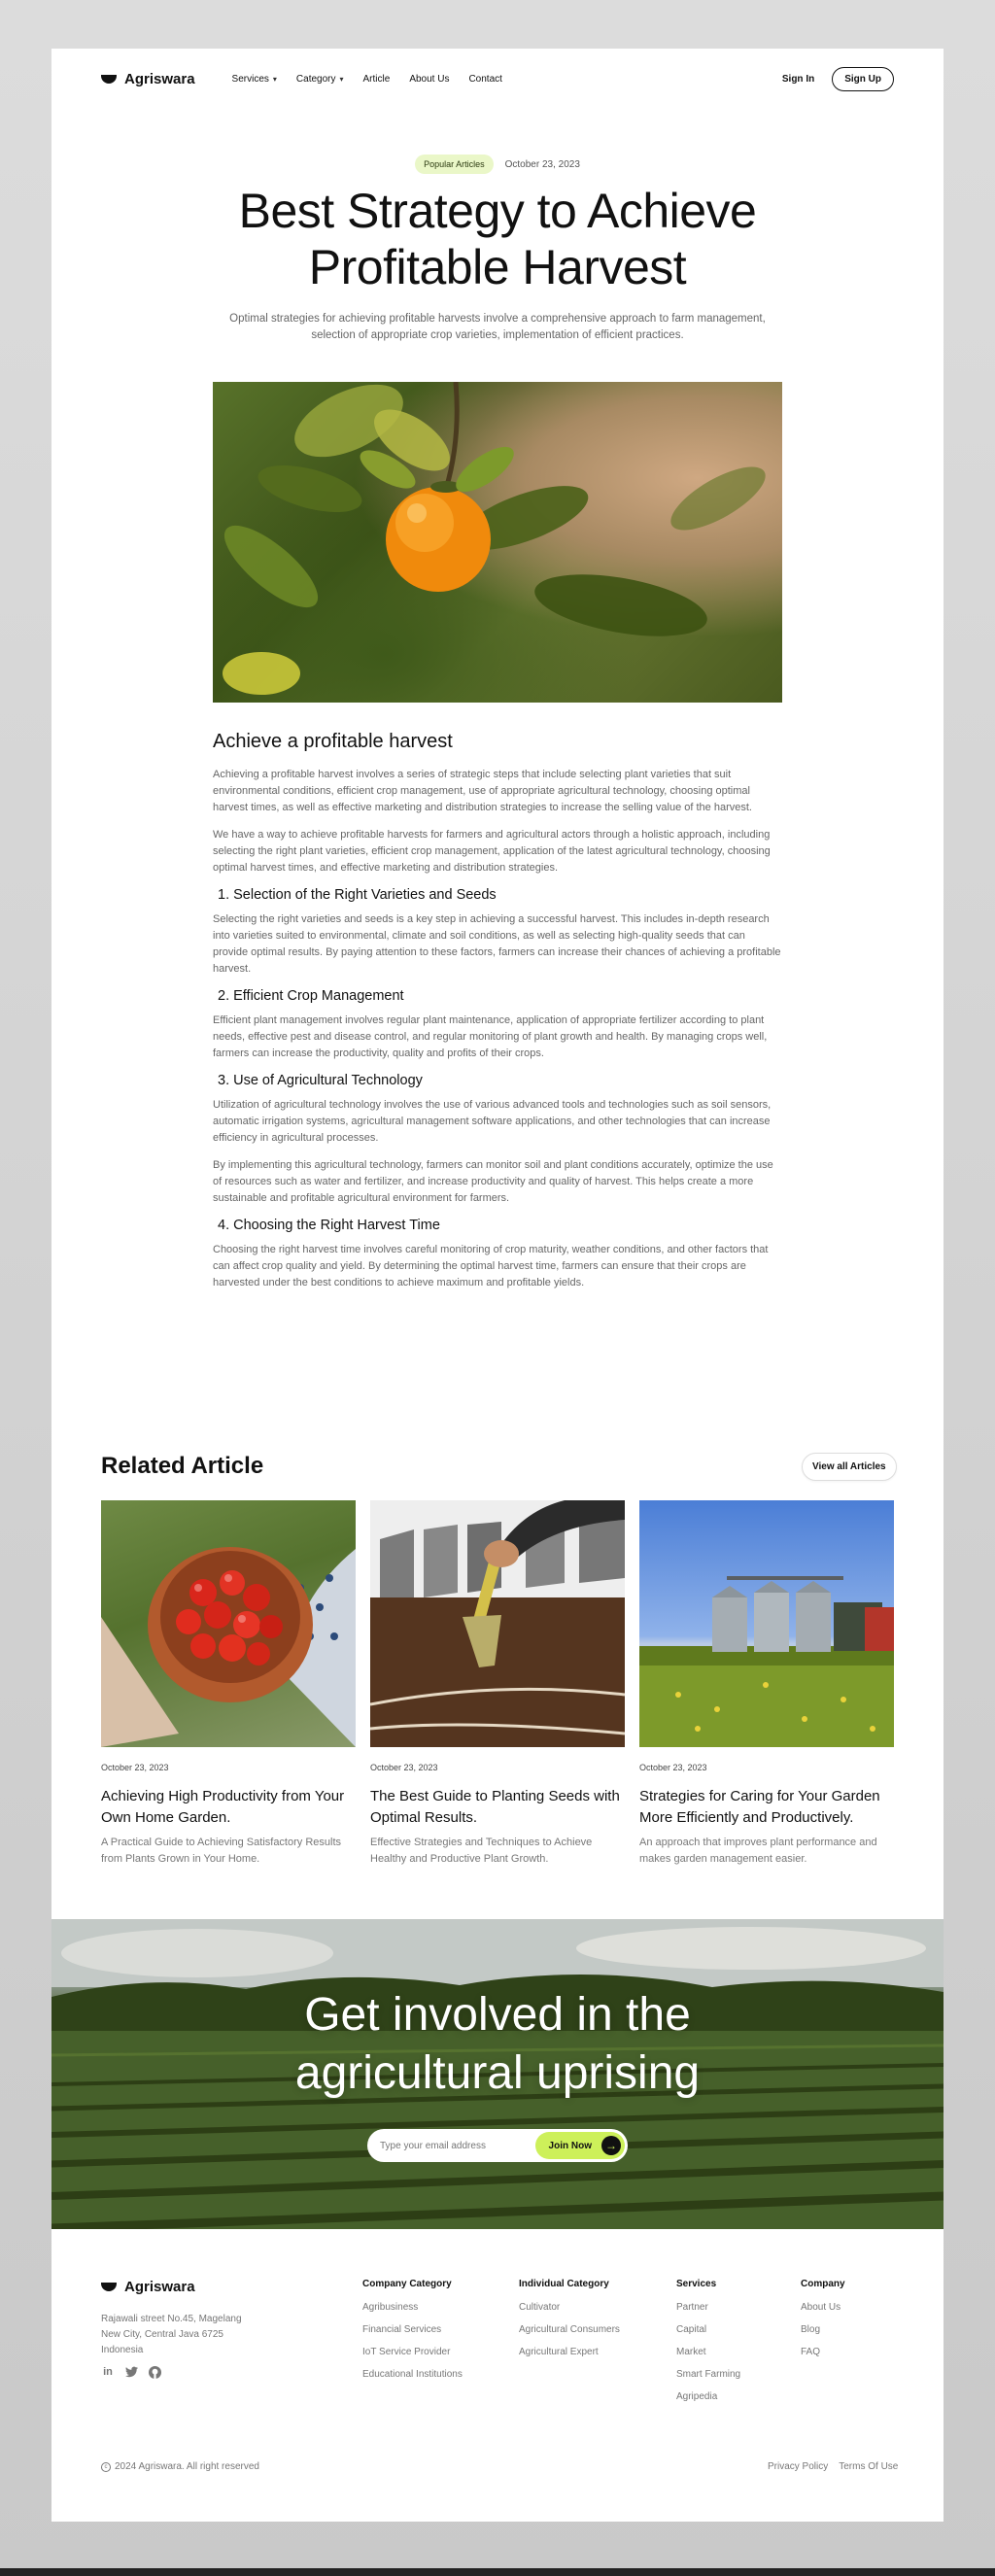 The height and width of the screenshot is (2576, 995). What do you see at coordinates (564, 2284) in the screenshot?
I see `footer-column-title: Individual Category` at bounding box center [564, 2284].